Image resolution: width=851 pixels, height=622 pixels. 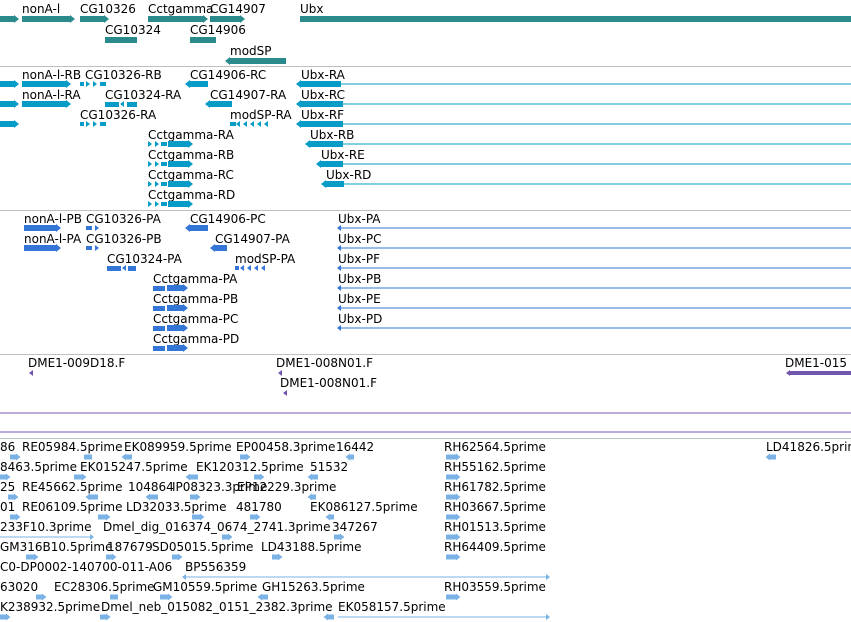 I want to click on est-label: SD05015.5prime, so click(x=202, y=547).